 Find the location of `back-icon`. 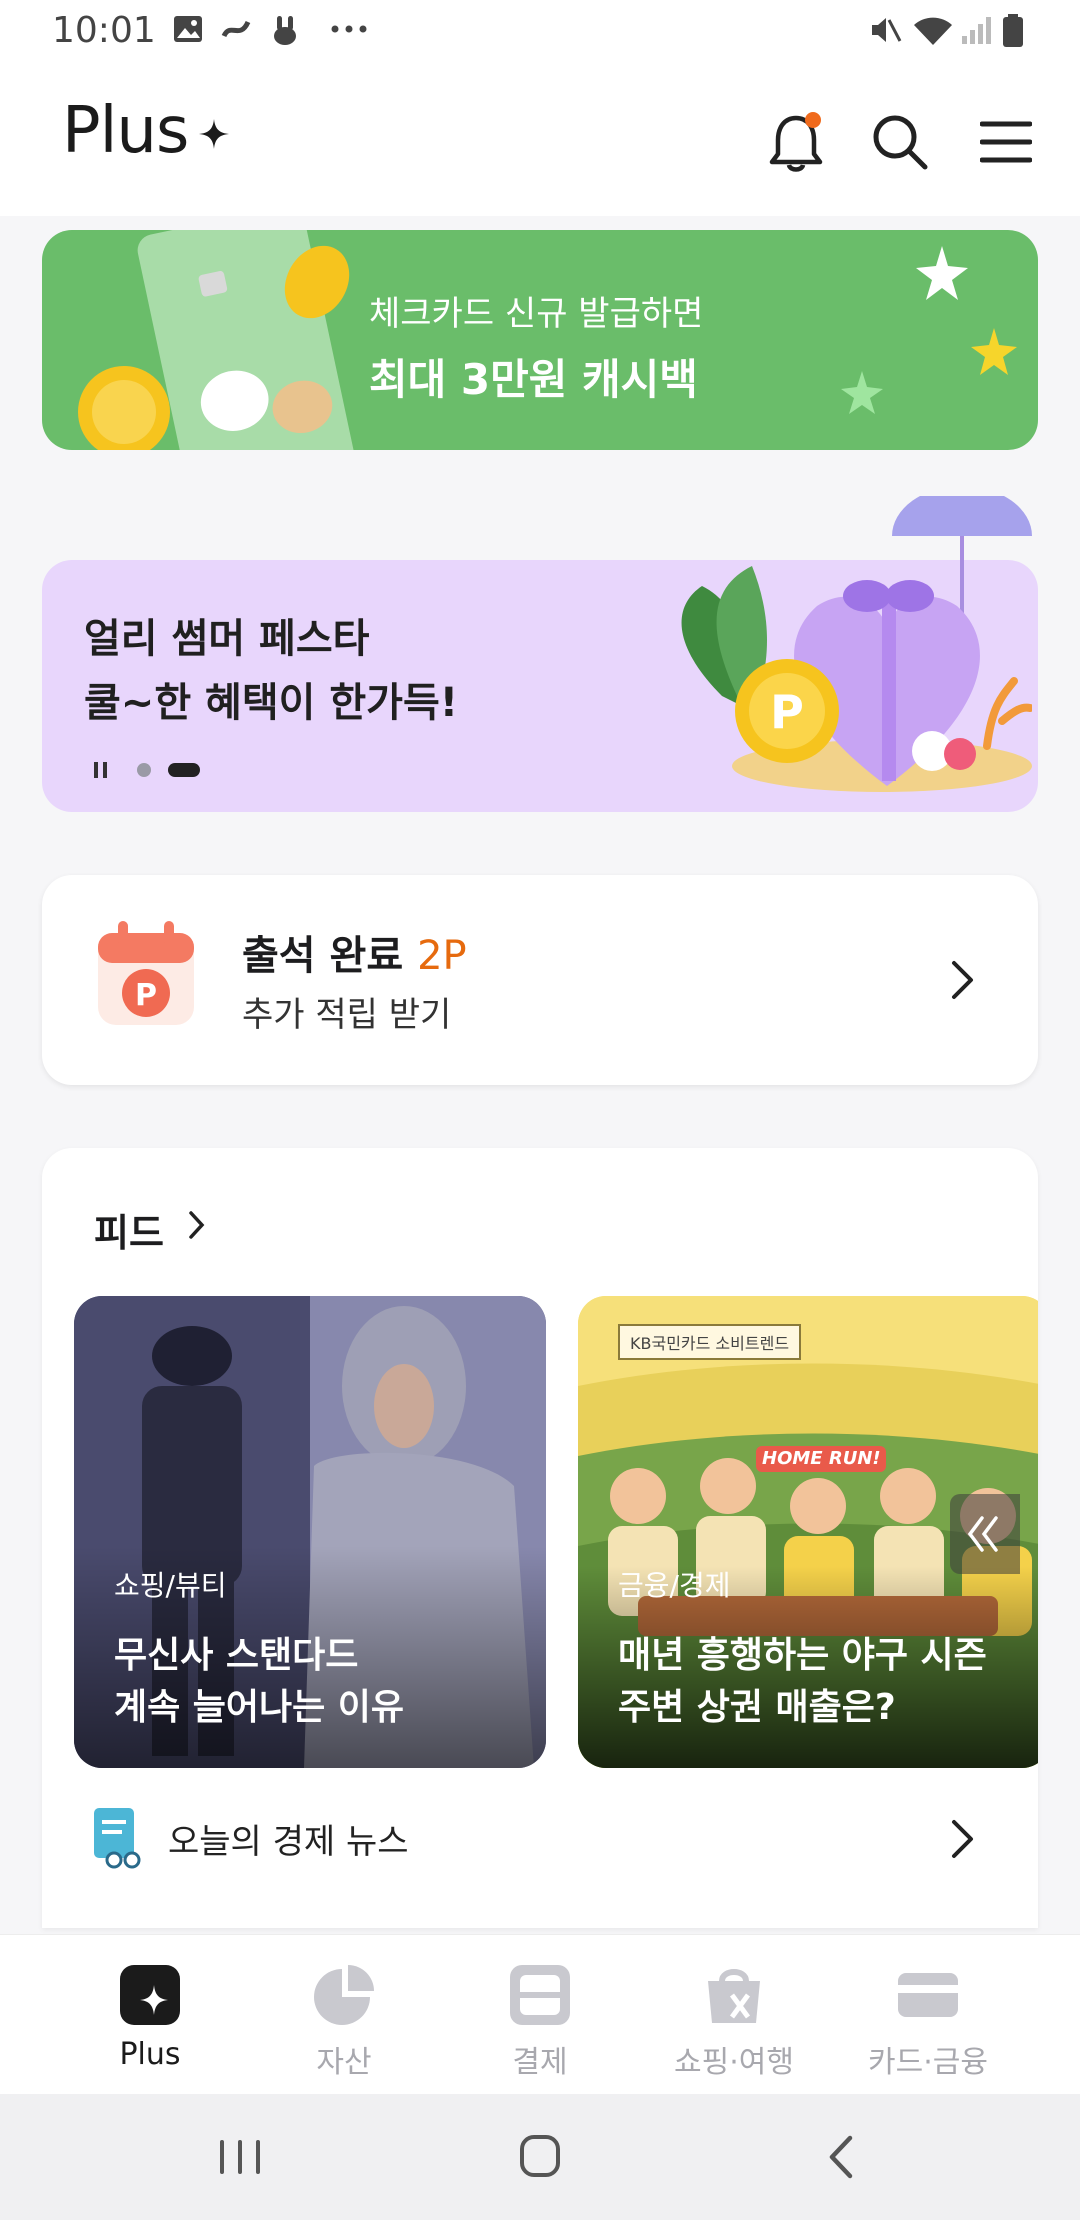

back-icon is located at coordinates (841, 2157).